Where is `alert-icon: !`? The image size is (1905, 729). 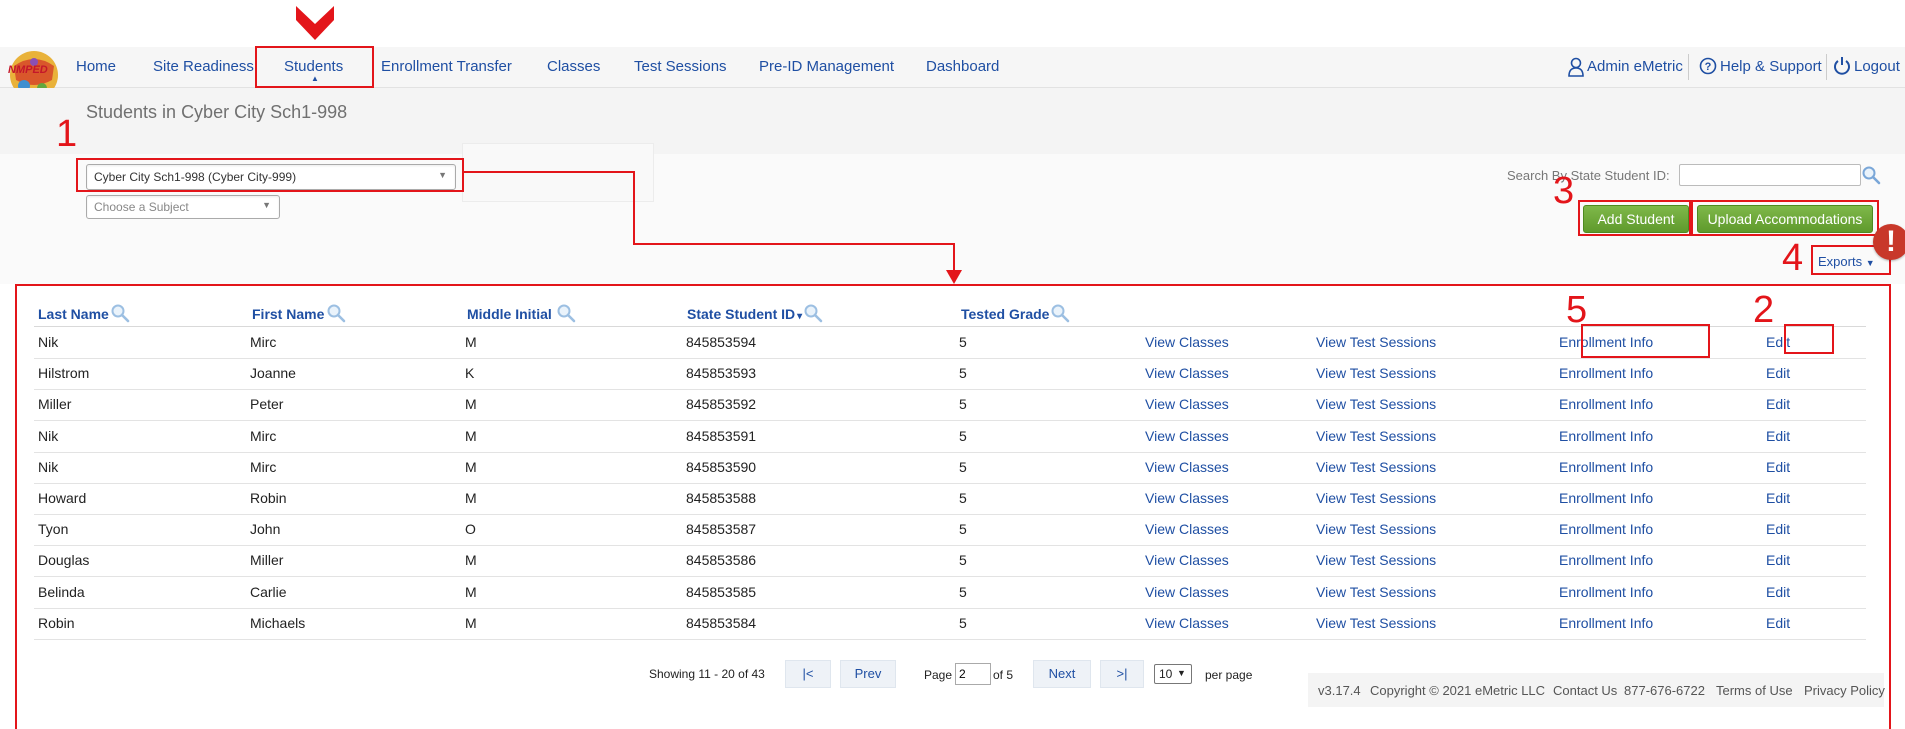
alert-icon: ! is located at coordinates (1889, 242).